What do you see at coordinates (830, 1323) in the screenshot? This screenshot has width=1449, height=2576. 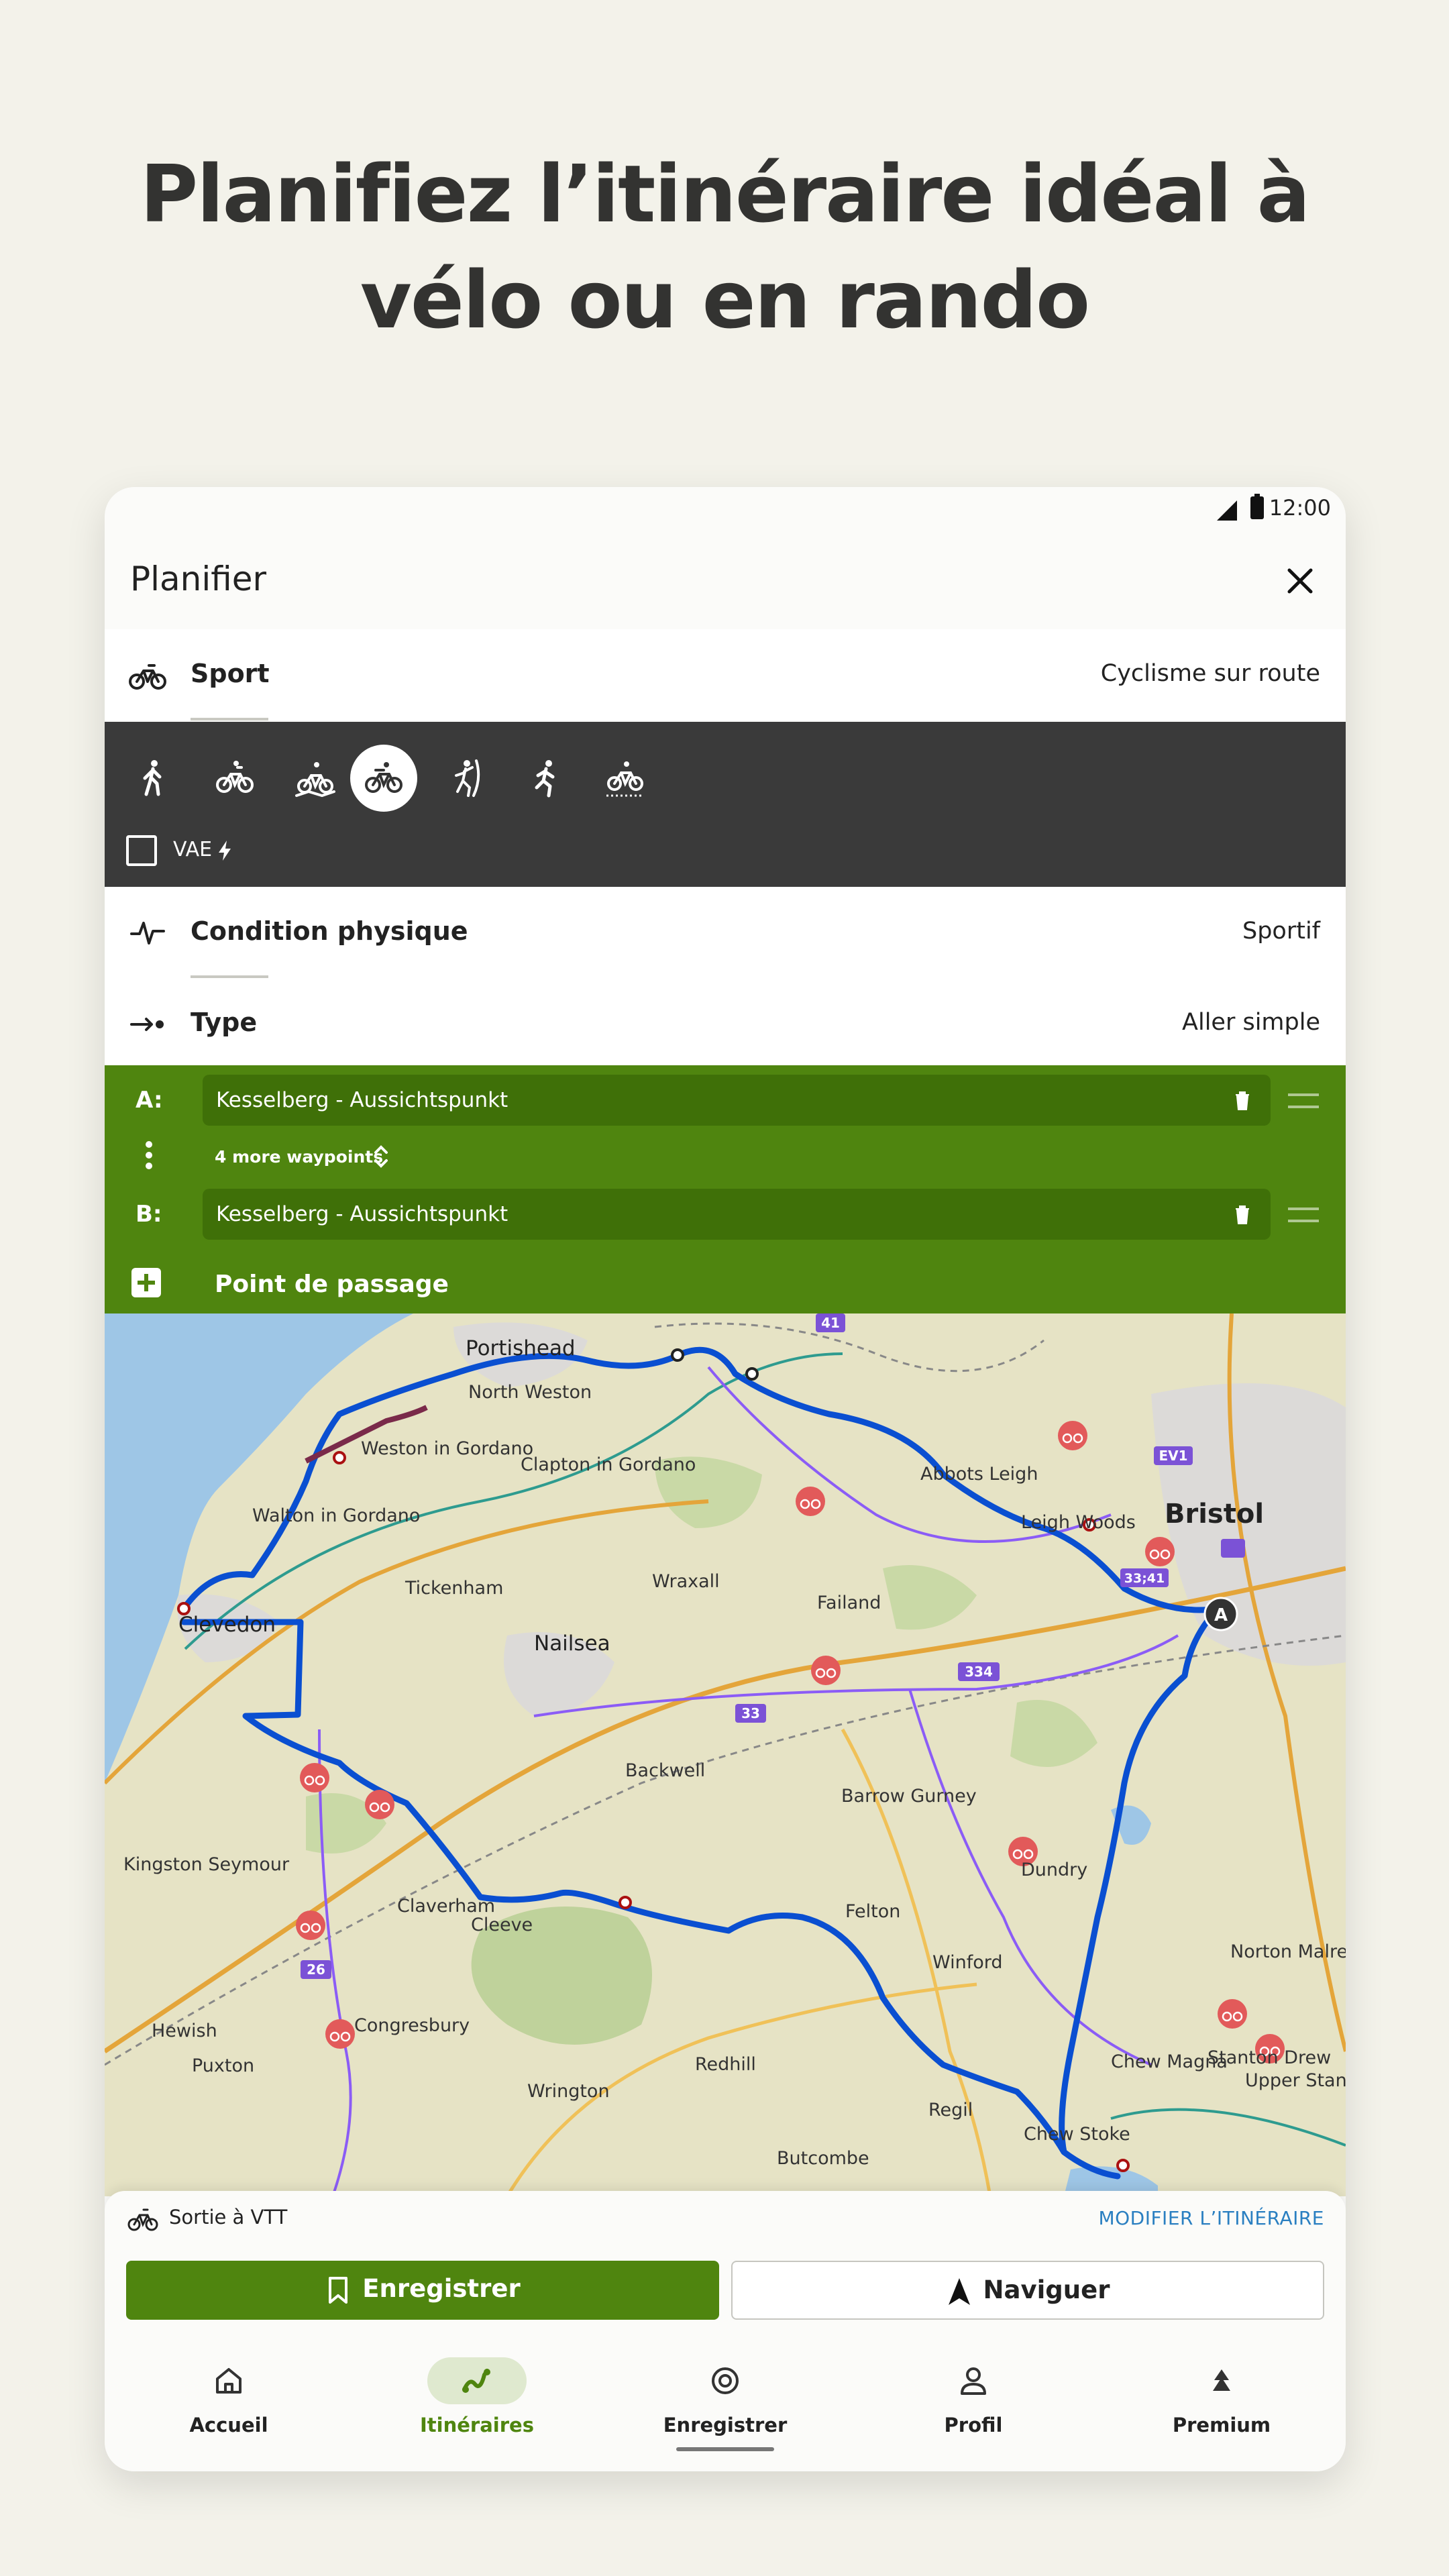 I see `route-badge-text: 41` at bounding box center [830, 1323].